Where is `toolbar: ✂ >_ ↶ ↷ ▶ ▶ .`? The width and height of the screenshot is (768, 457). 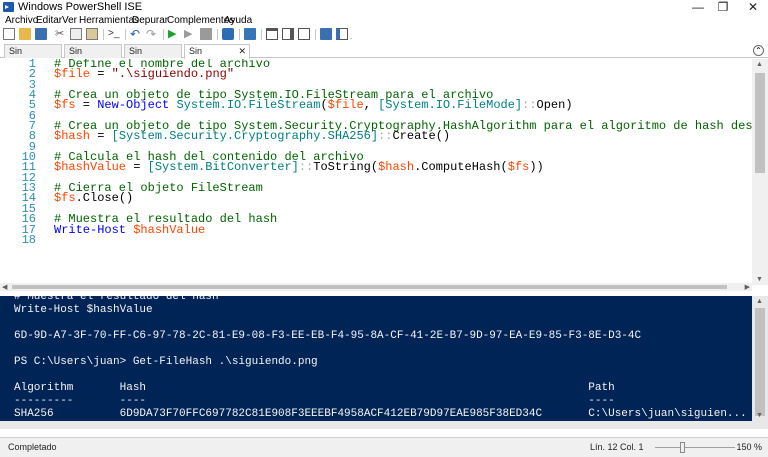
toolbar: ✂ >_ ↶ ↷ ▶ ▶ . is located at coordinates (384, 34).